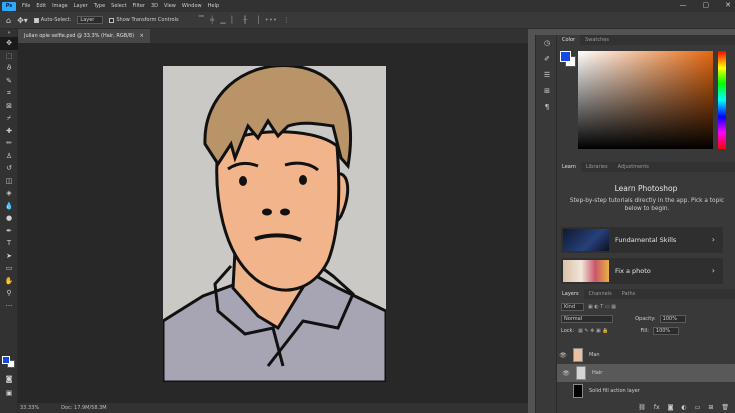 The width and height of the screenshot is (735, 413). I want to click on layer-row-man: 👁 Man, so click(646, 355).